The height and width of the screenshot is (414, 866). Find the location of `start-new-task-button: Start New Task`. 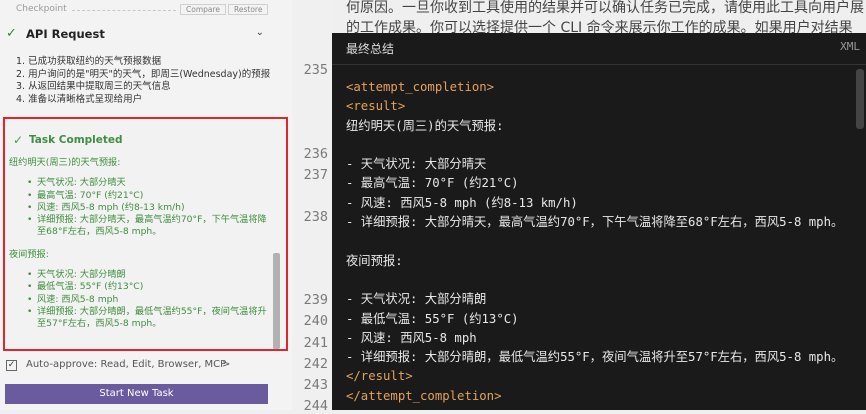

start-new-task-button: Start New Task is located at coordinates (136, 394).